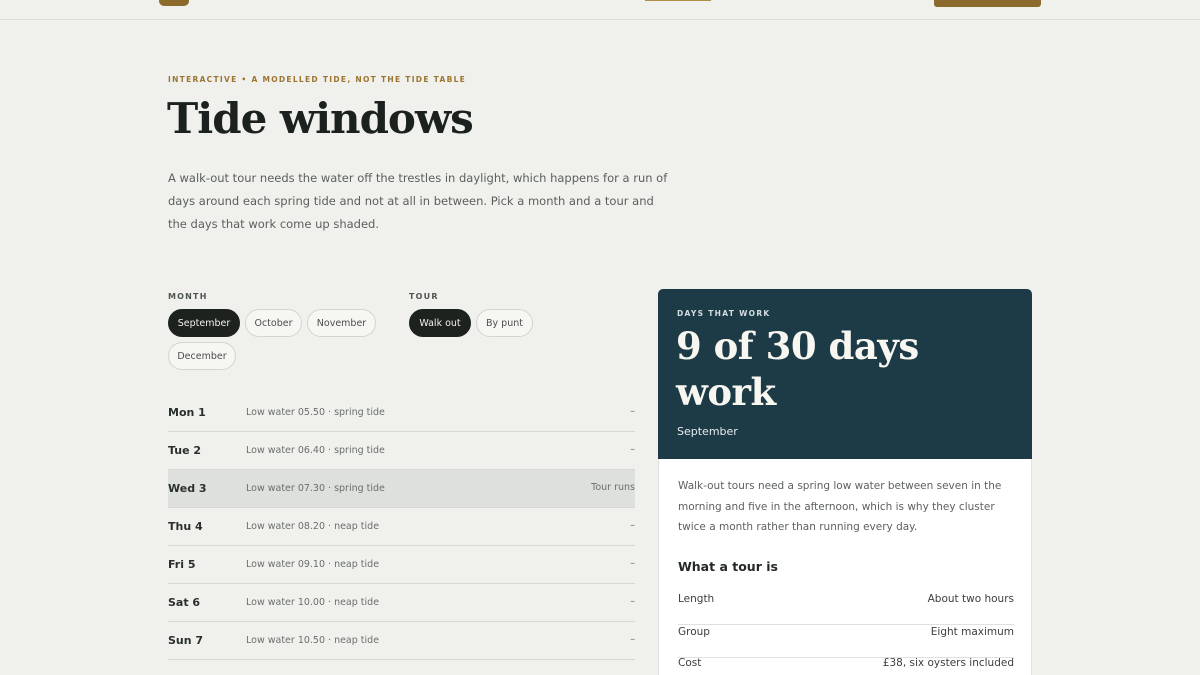 The width and height of the screenshot is (1200, 675). I want to click on spec-value: About two hours, so click(970, 599).